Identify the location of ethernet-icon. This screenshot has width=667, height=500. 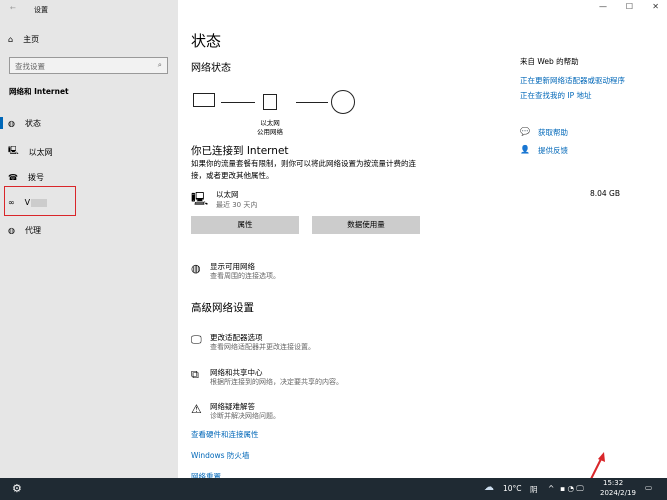
(270, 102).